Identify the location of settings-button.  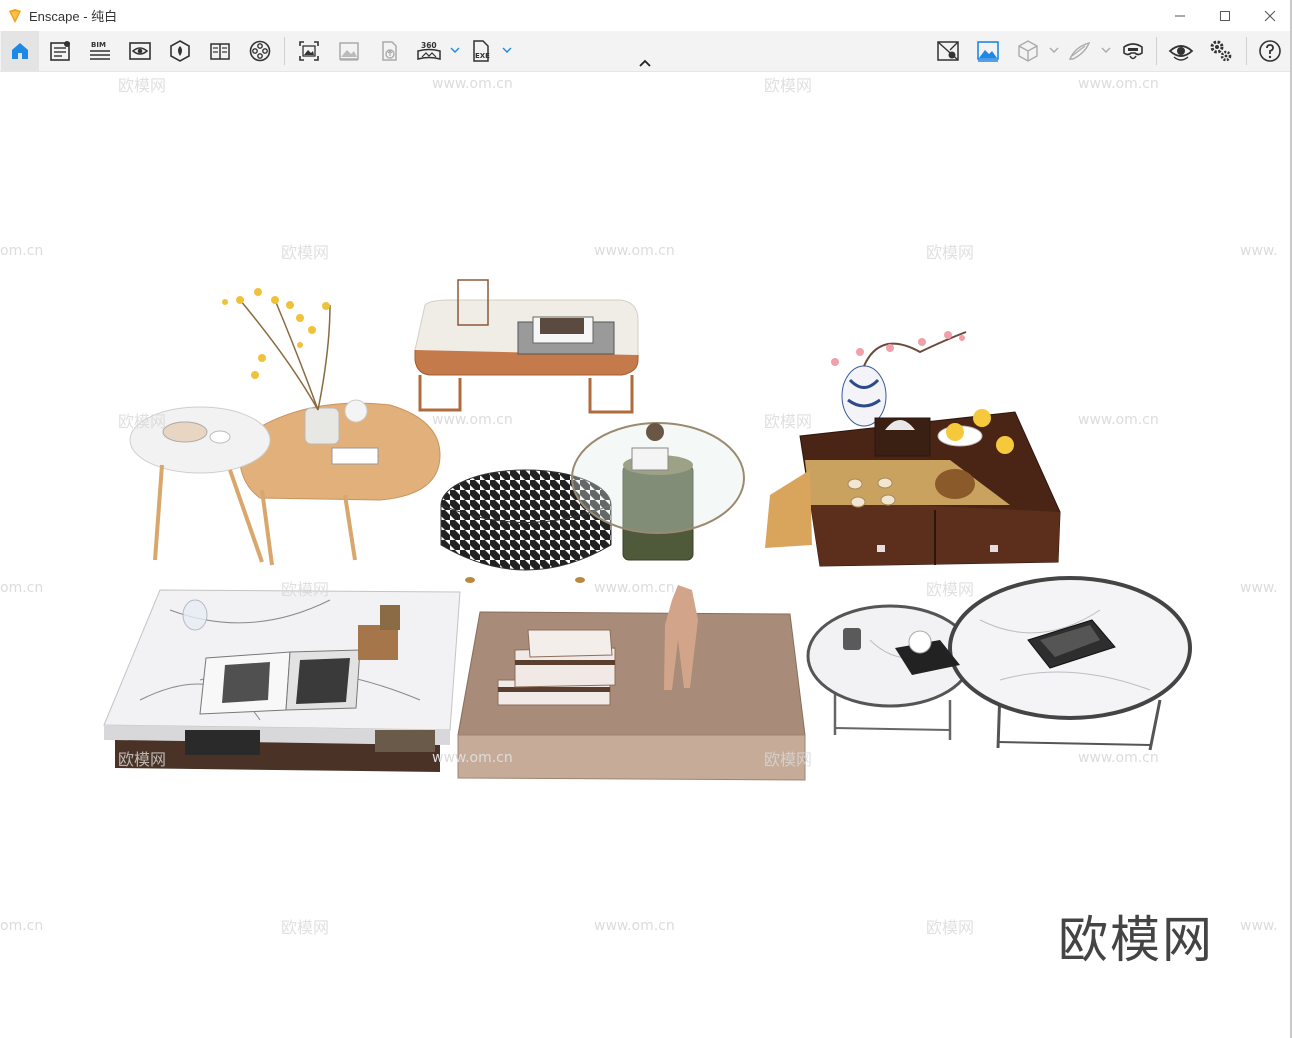
(1221, 51).